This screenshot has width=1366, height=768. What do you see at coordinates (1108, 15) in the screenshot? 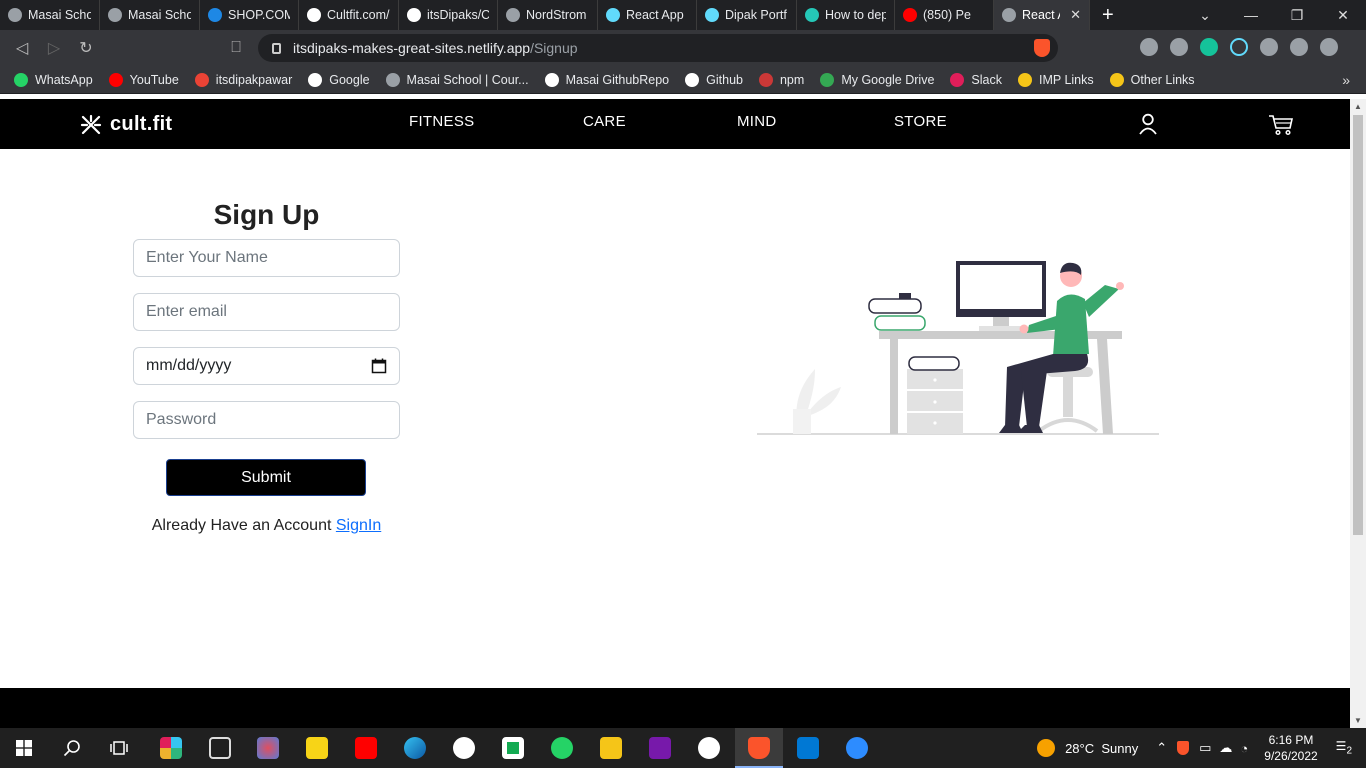
I see `new-tab-button: +` at bounding box center [1108, 15].